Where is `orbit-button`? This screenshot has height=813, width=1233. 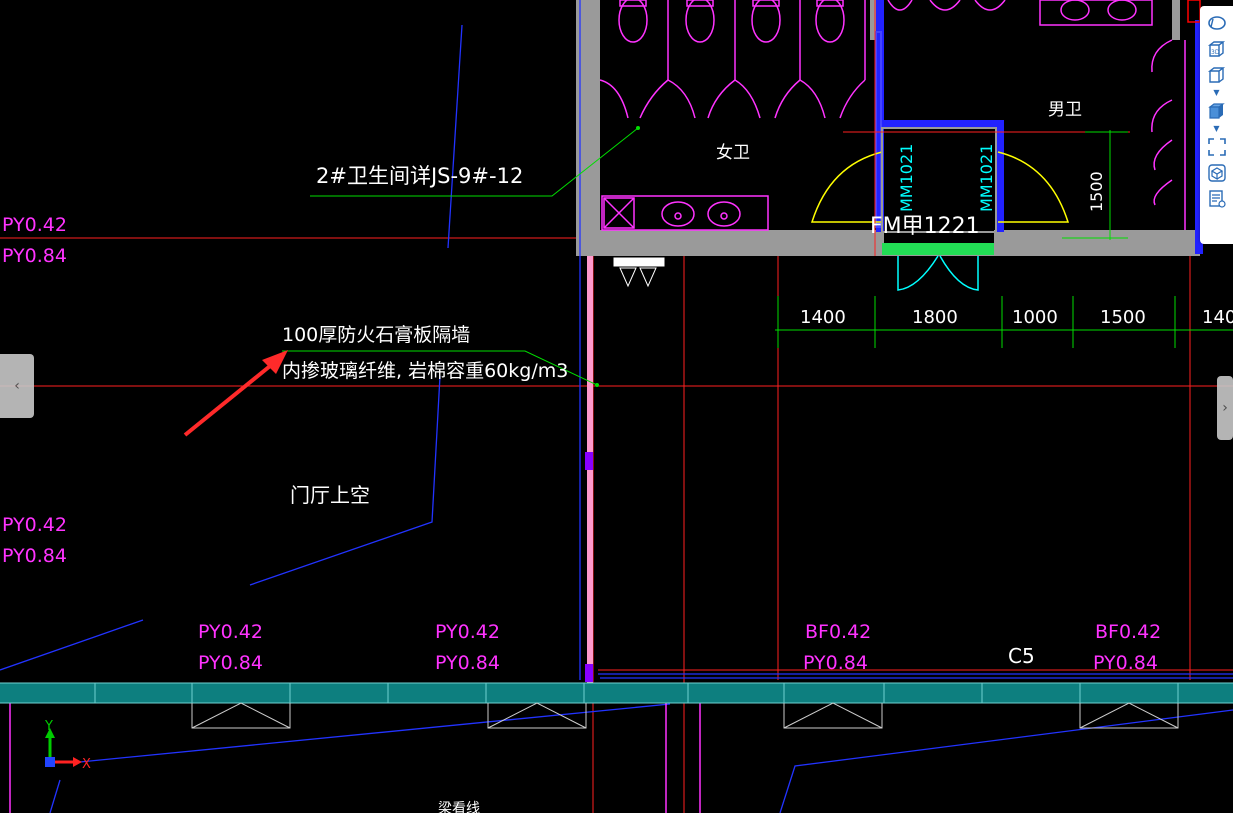 orbit-button is located at coordinates (1217, 23).